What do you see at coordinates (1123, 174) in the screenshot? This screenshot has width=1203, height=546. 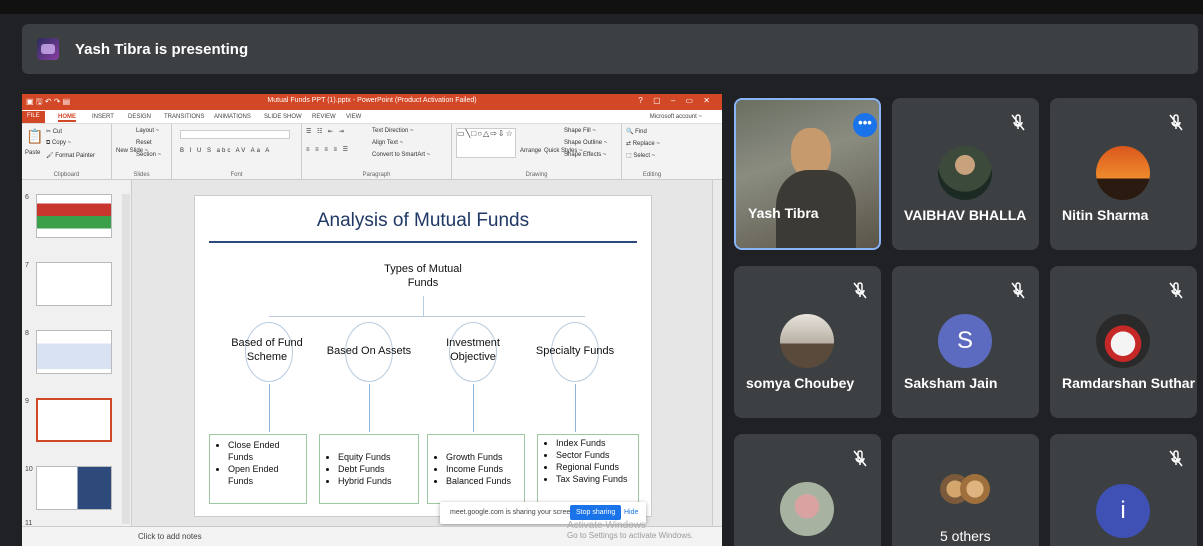 I see `participant-tile: Nitin Sharma` at bounding box center [1123, 174].